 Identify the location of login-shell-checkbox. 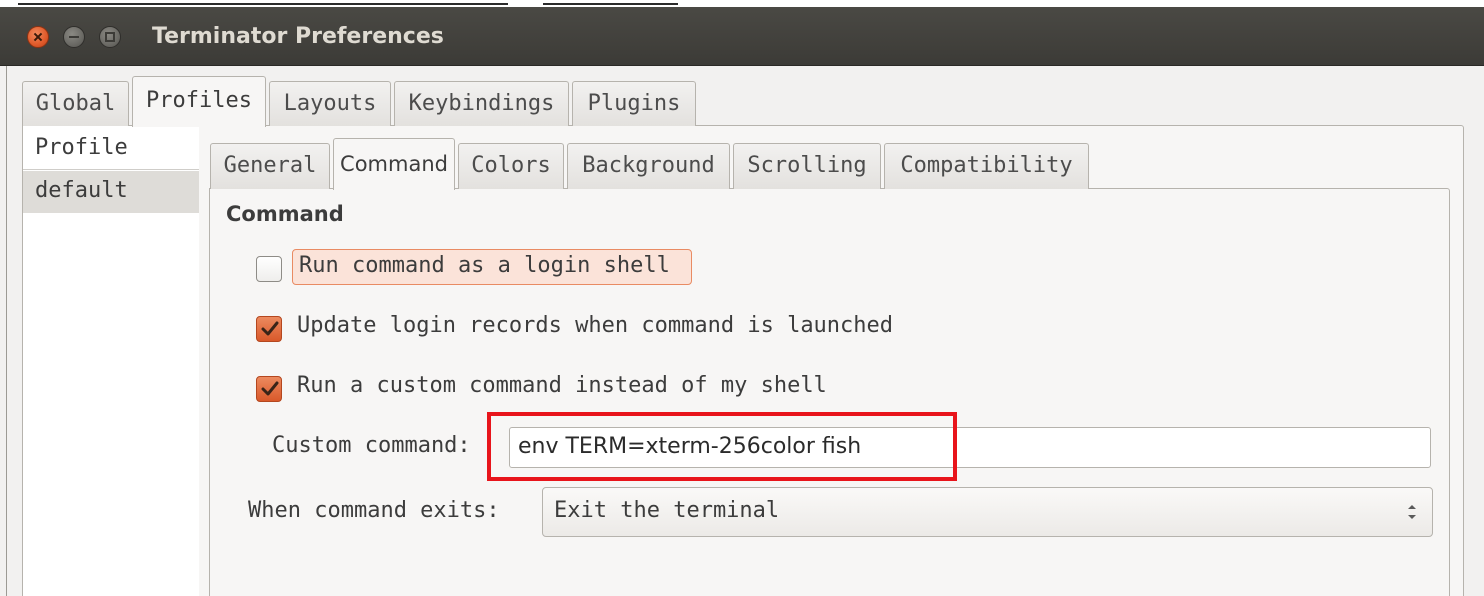
(269, 269).